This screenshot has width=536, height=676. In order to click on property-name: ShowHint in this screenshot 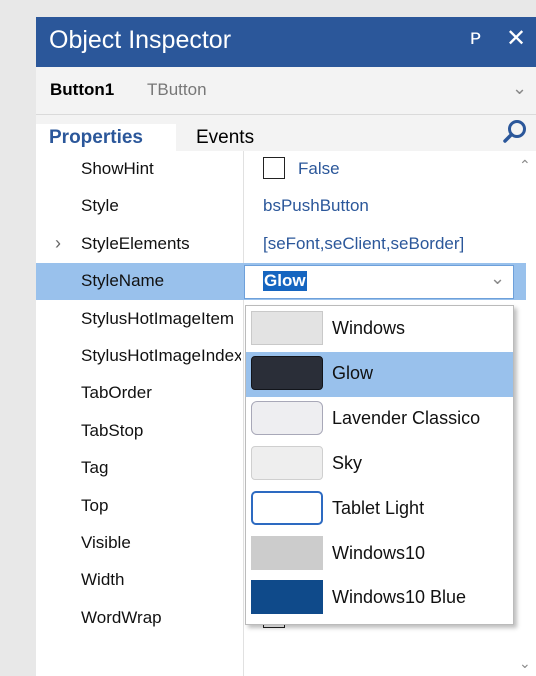, I will do `click(117, 168)`.